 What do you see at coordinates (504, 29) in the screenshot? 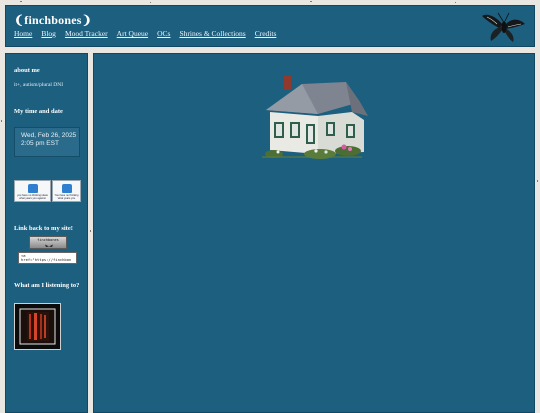
I see `moth-icon` at bounding box center [504, 29].